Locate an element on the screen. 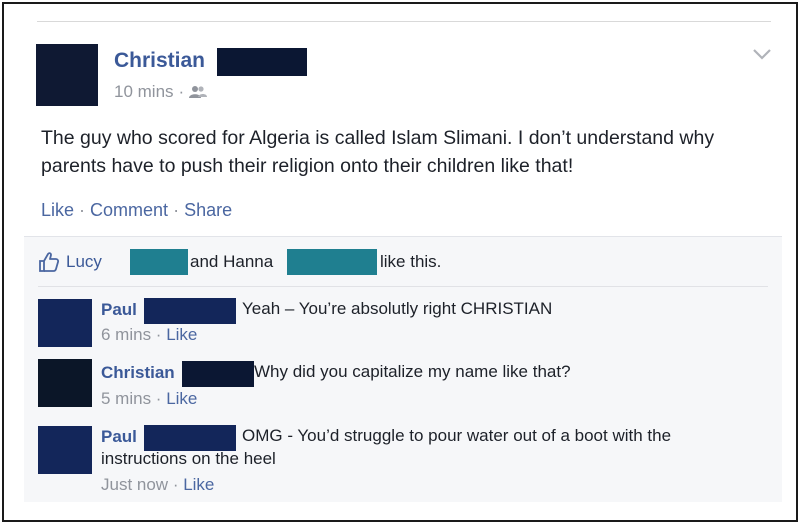 Image resolution: width=800 pixels, height=526 pixels. friends-icon is located at coordinates (198, 92).